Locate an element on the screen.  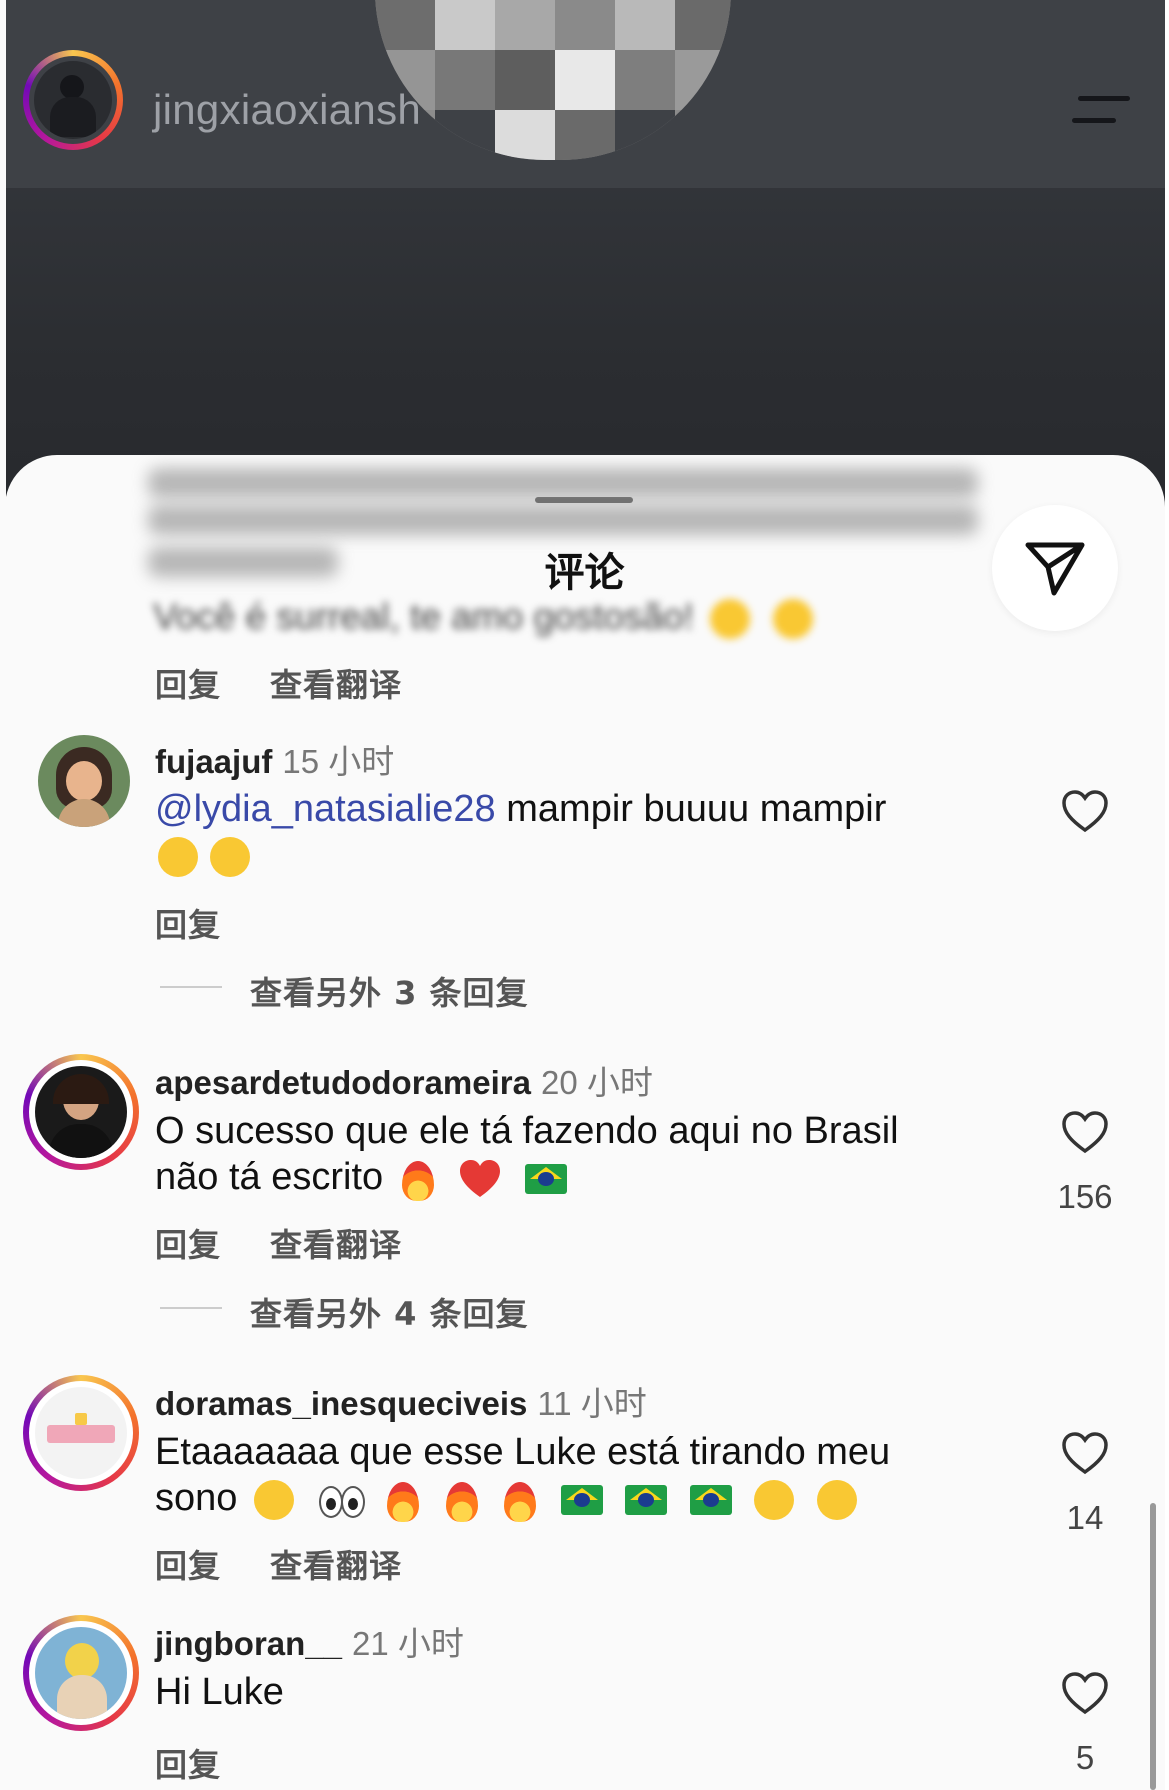
comment-text-line2: sono is located at coordinates (509, 1498).